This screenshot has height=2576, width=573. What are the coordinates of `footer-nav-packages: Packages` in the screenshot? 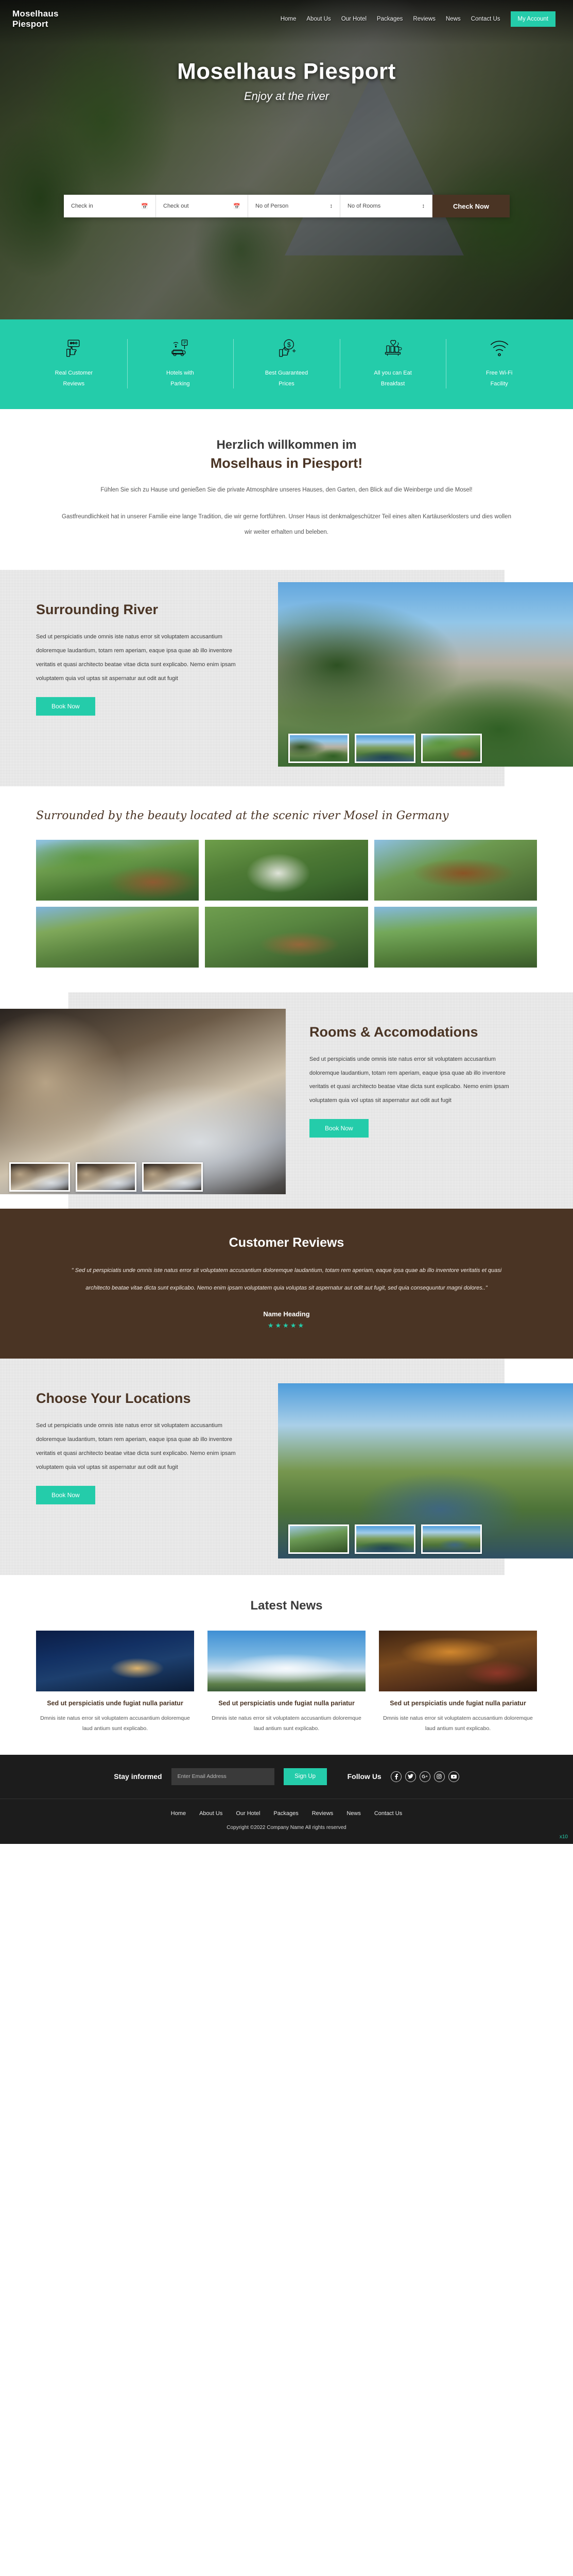 It's located at (286, 1813).